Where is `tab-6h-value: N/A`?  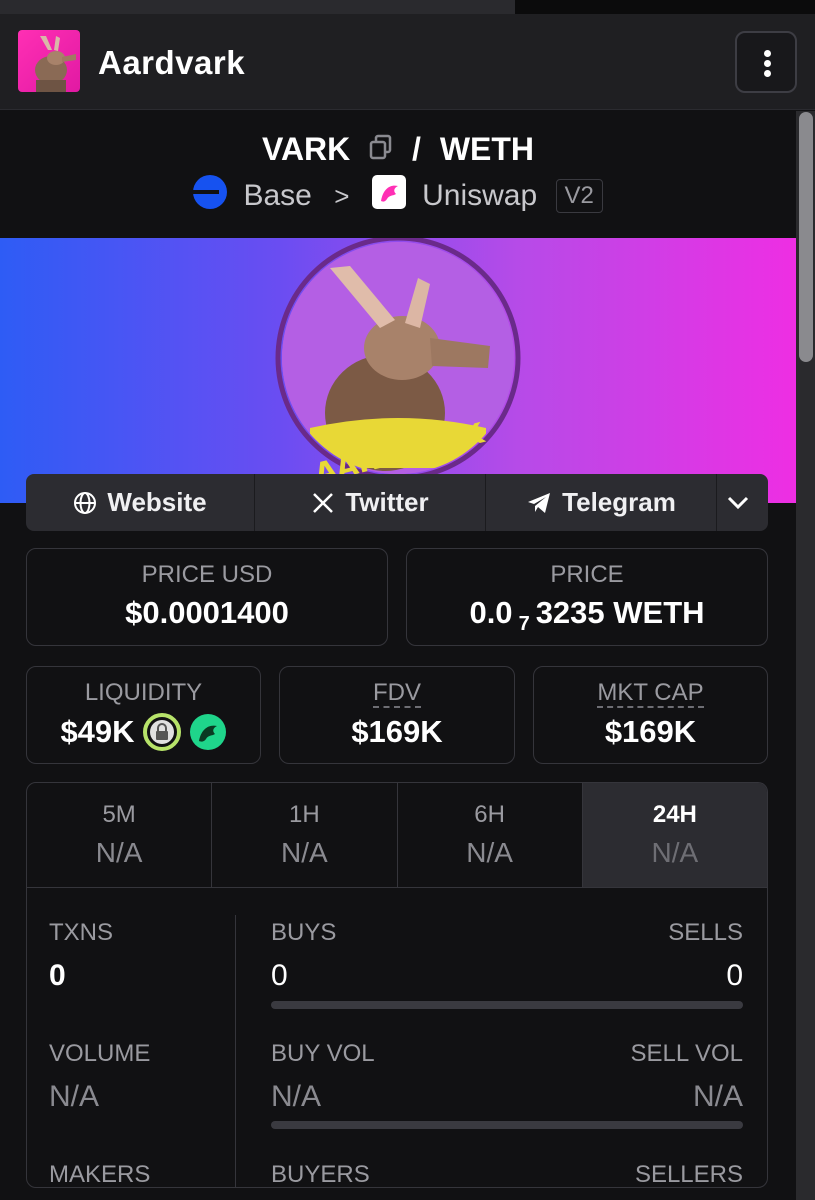
tab-6h-value: N/A is located at coordinates (489, 852).